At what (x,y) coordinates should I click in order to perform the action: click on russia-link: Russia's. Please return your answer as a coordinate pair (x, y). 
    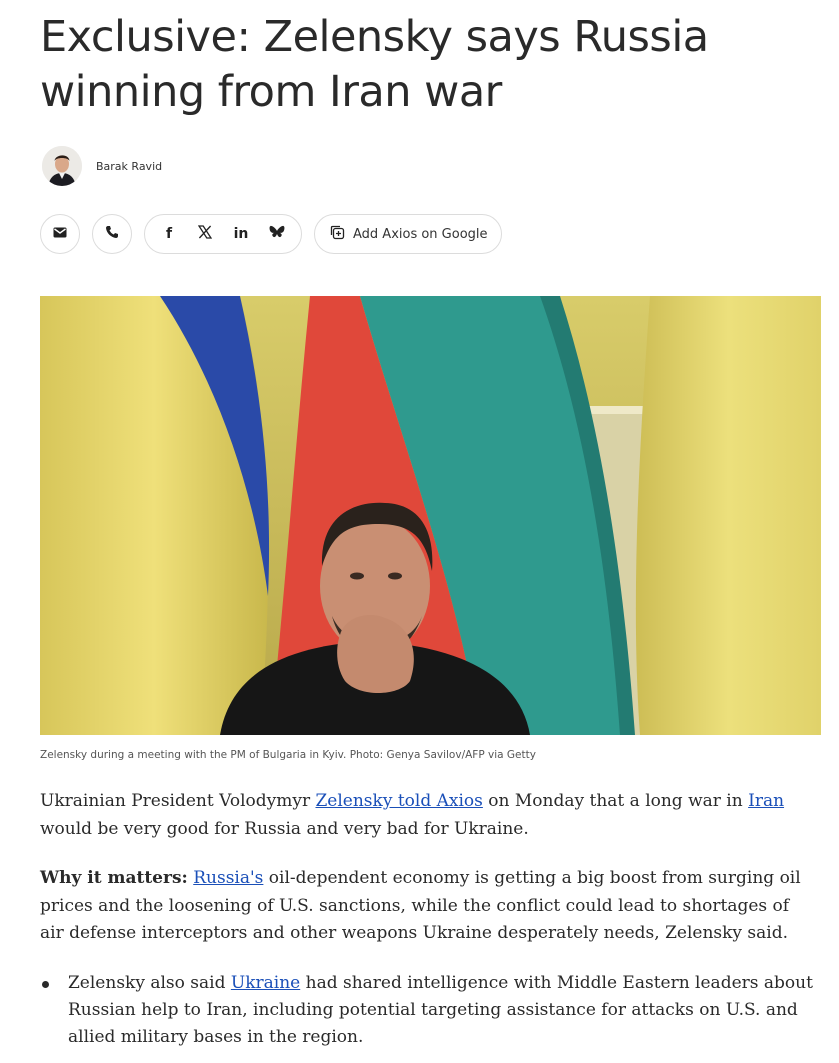
    Looking at the image, I should click on (228, 878).